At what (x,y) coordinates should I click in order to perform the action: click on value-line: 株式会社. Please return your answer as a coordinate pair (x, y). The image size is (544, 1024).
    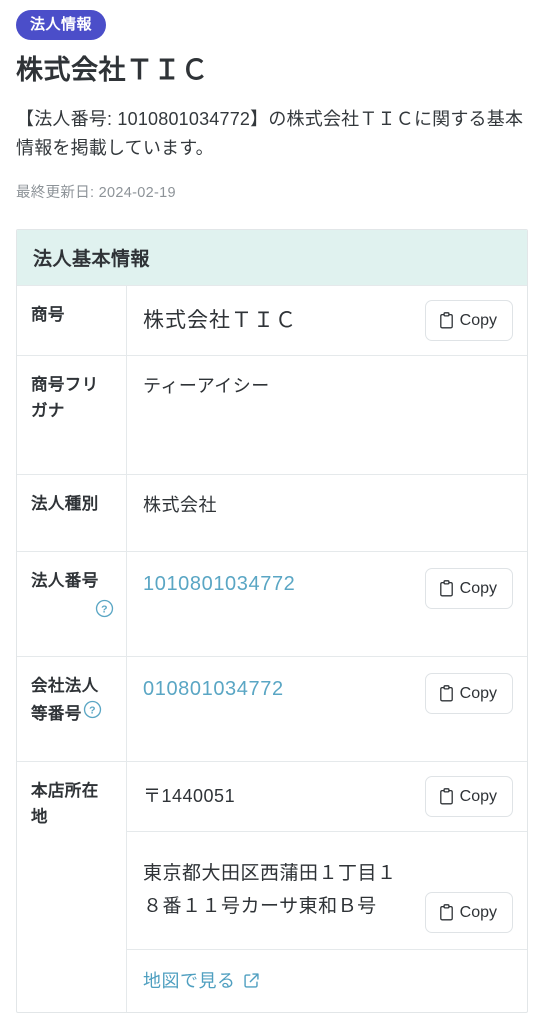
    Looking at the image, I should click on (327, 513).